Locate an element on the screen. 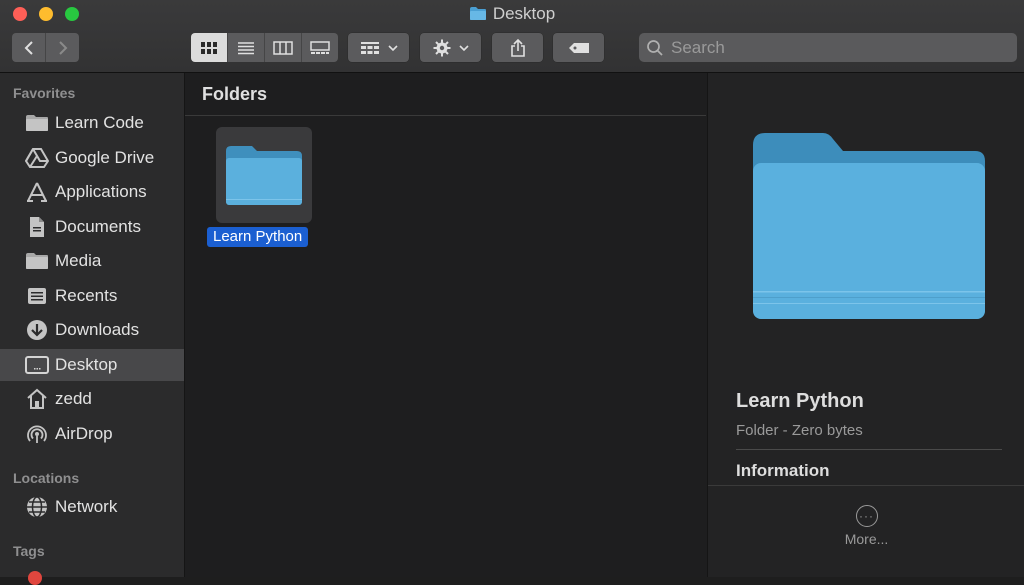 This screenshot has width=1024, height=585. toolbar: Desktop is located at coordinates (512, 36).